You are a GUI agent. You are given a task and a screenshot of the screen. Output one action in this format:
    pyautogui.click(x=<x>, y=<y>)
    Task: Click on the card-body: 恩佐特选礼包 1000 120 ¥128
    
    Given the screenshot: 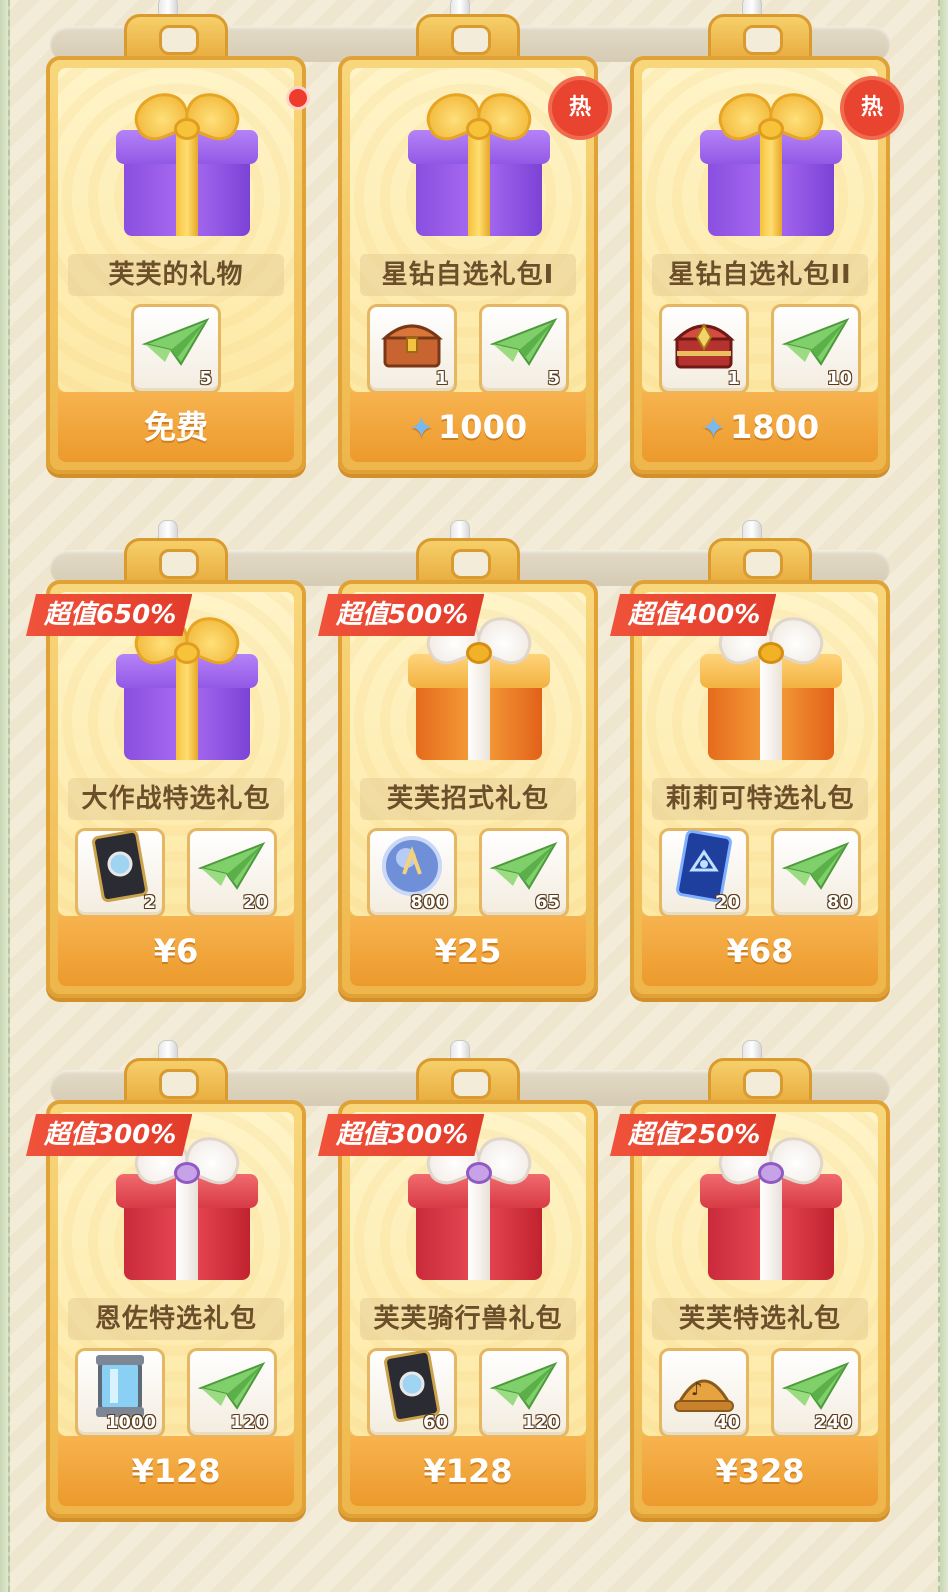 What is the action you would take?
    pyautogui.click(x=176, y=1309)
    